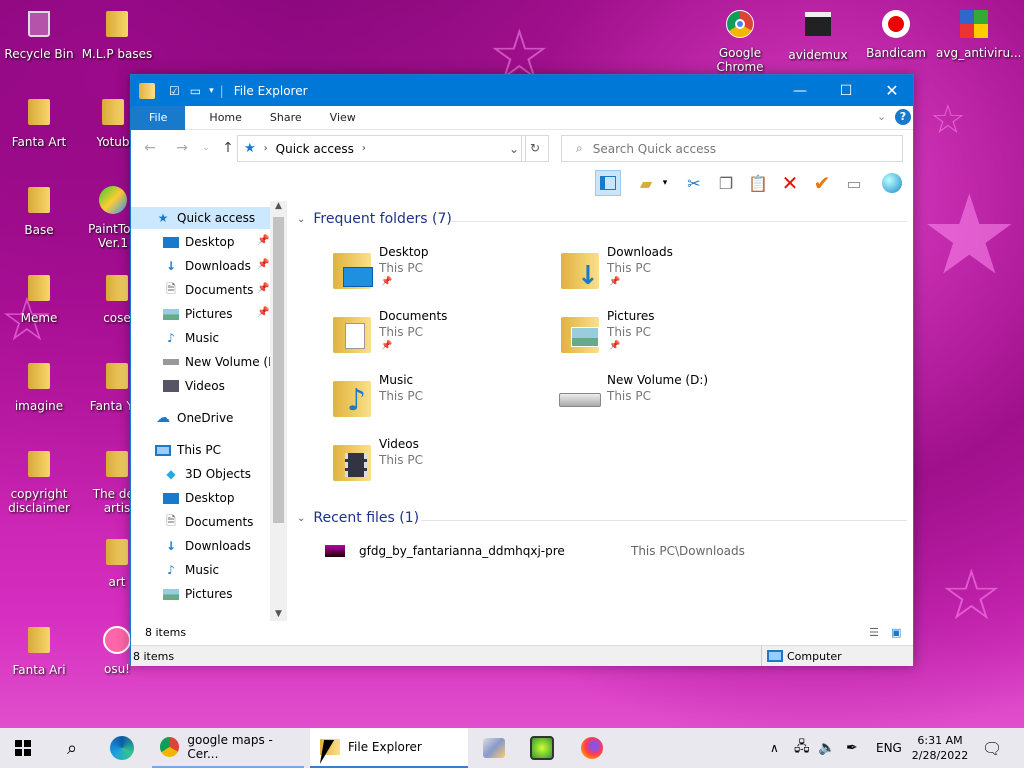 This screenshot has height=768, width=1024. I want to click on nav-item-desktop: Desktop, so click(199, 242).